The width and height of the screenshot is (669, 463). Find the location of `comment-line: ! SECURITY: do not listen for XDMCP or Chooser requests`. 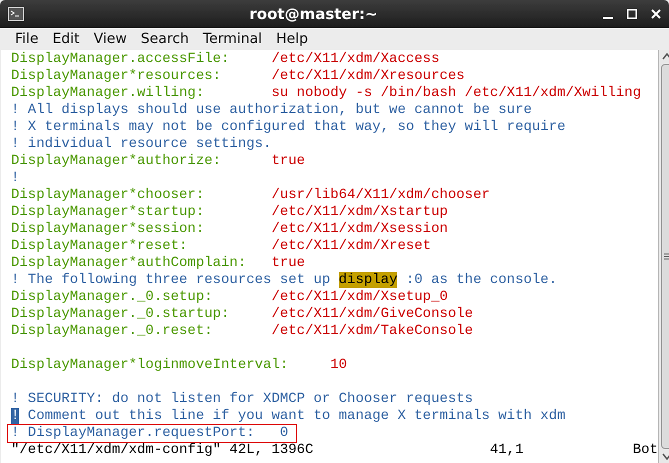

comment-line: ! SECURITY: do not listen for XDMCP or Chooser requests is located at coordinates (242, 399).